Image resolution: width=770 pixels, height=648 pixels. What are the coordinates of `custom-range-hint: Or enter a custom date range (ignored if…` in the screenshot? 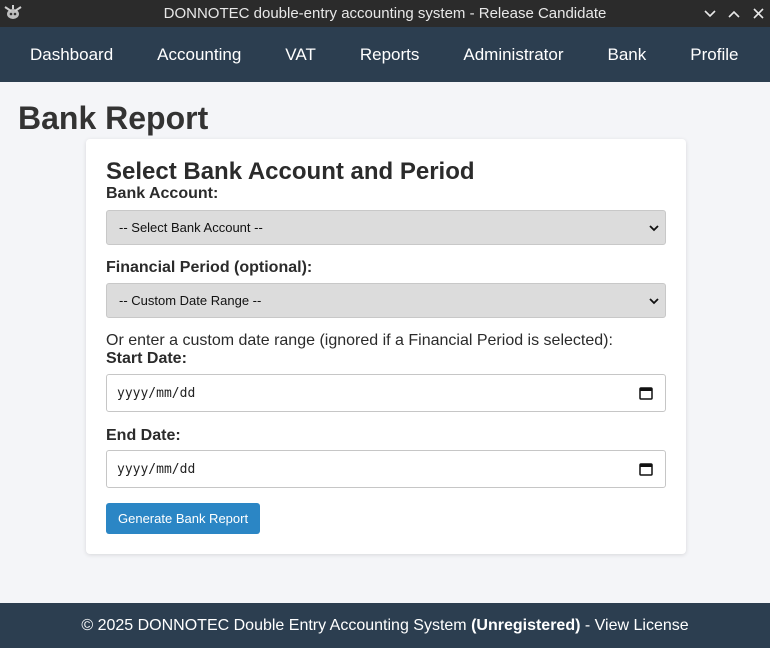 It's located at (359, 340).